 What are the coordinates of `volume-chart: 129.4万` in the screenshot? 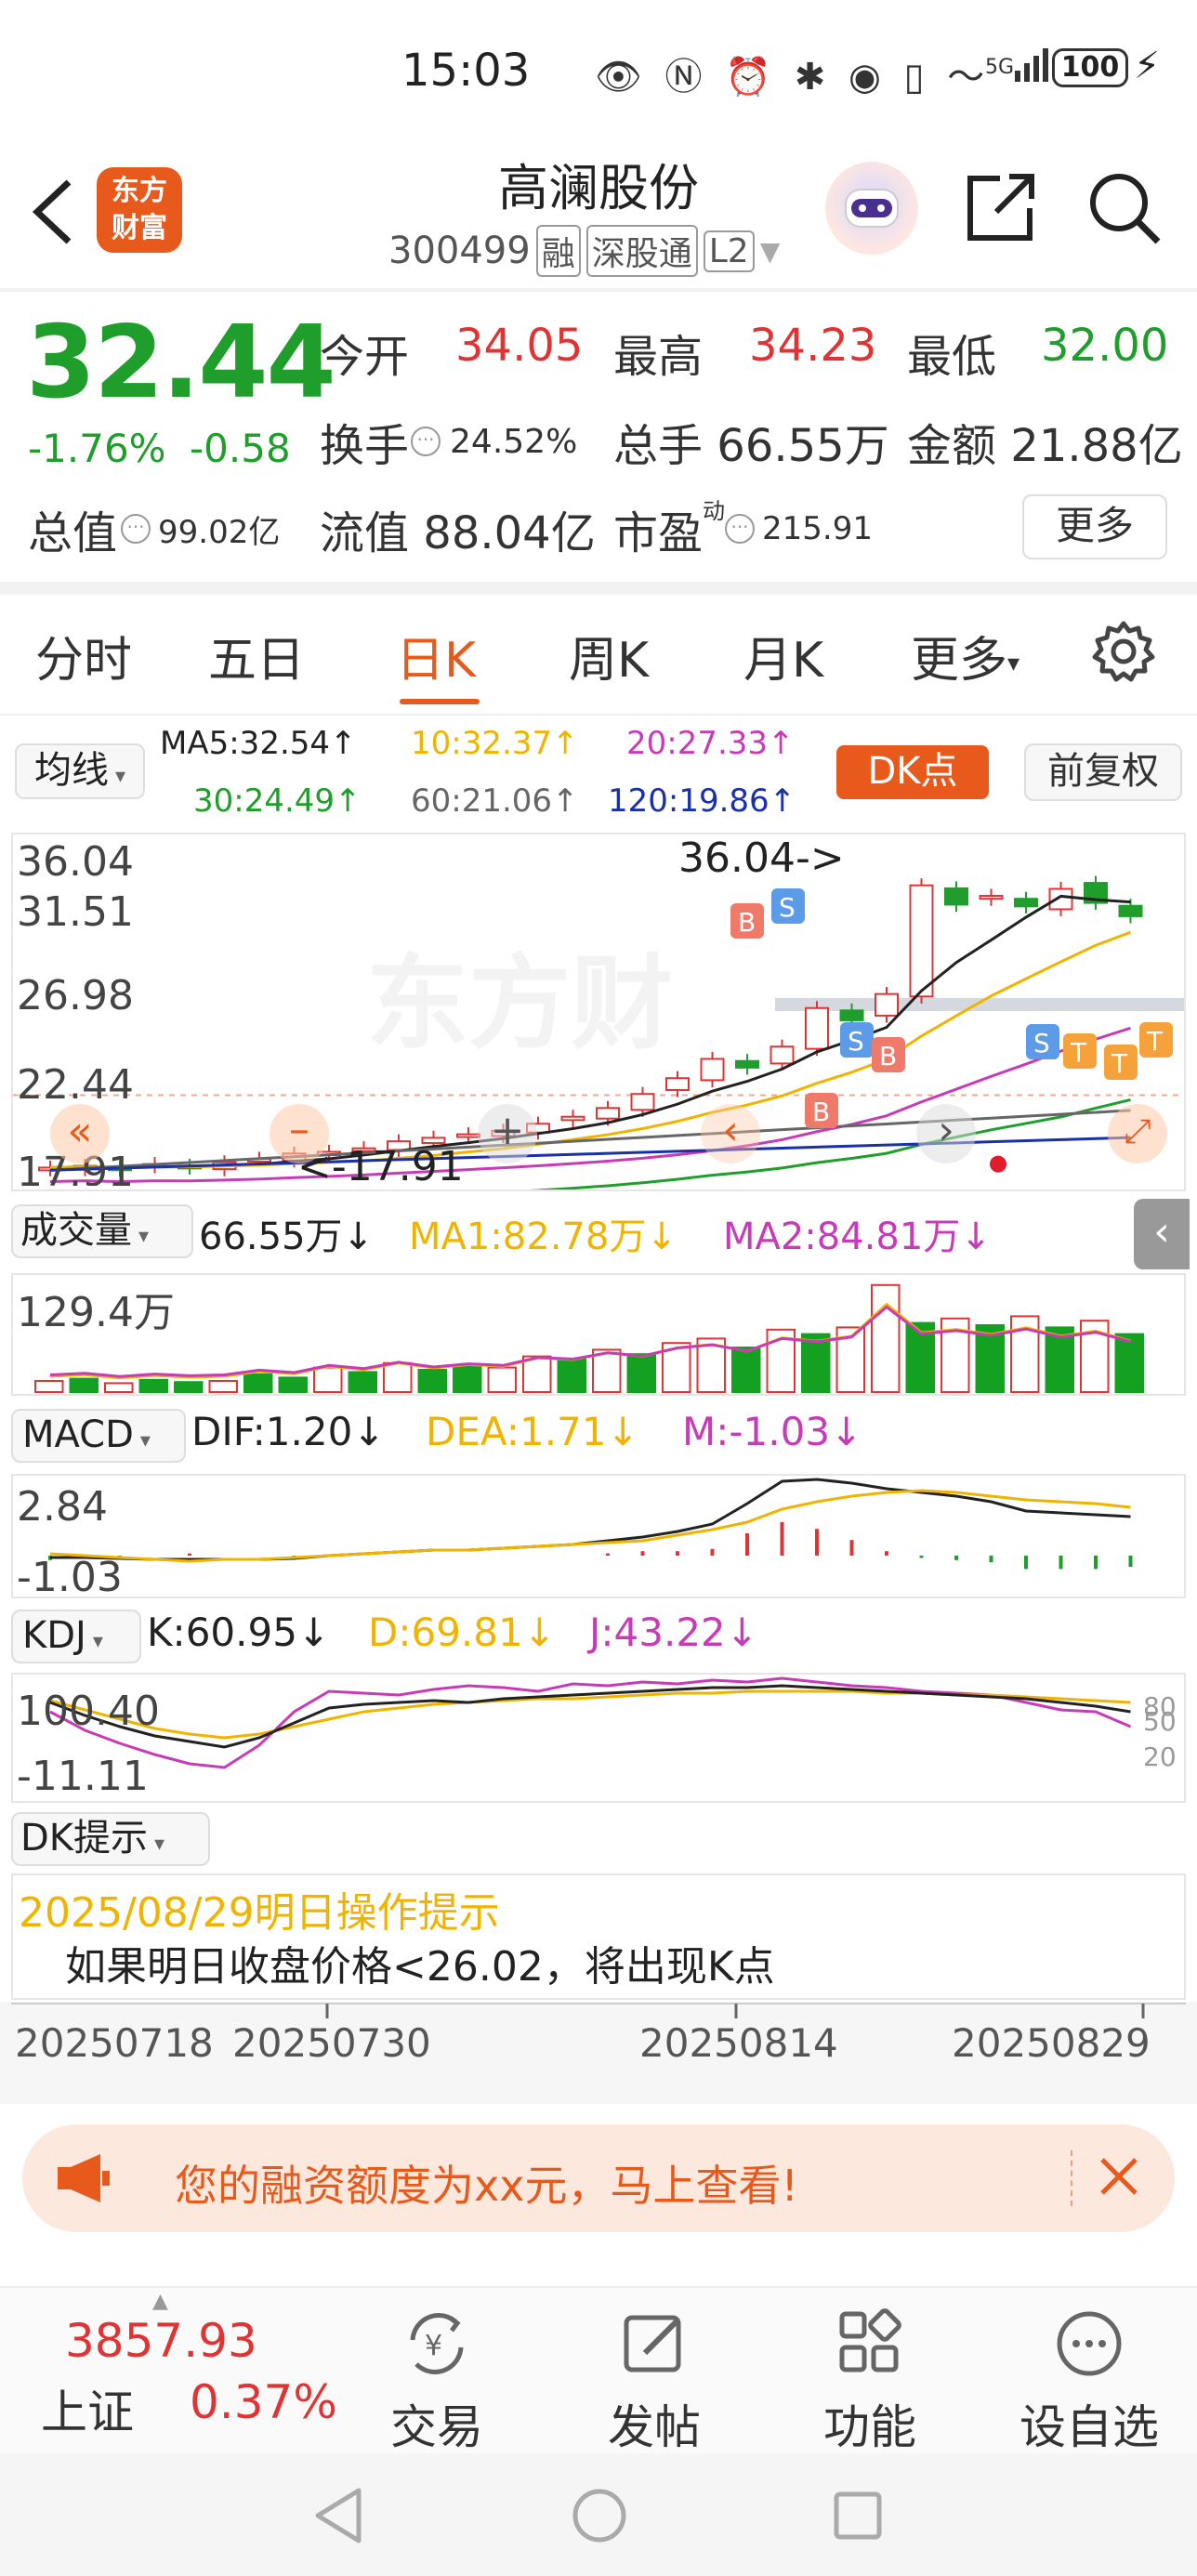 It's located at (598, 1334).